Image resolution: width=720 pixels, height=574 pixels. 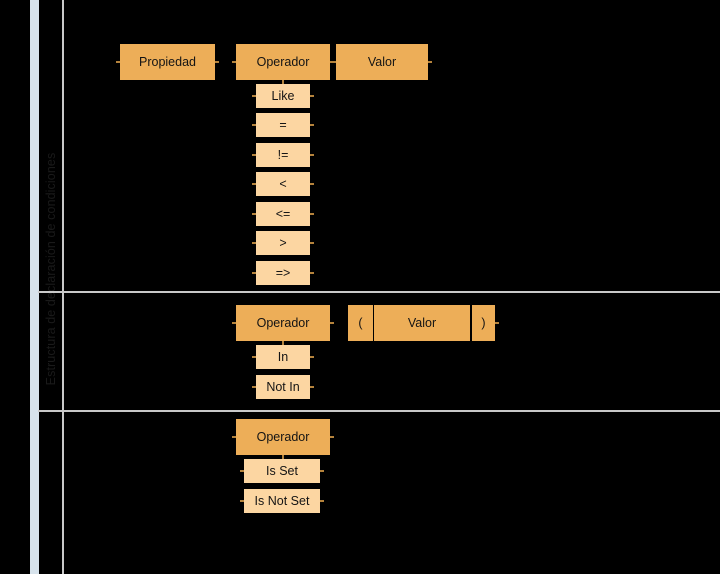 I want to click on section-accent-bar: Estructura de declaración de condiciones, so click(x=44, y=287).